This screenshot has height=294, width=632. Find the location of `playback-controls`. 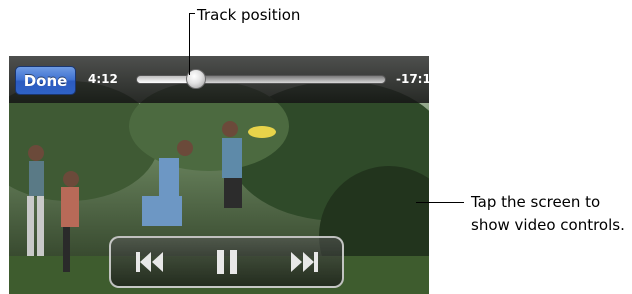

playback-controls is located at coordinates (226, 262).